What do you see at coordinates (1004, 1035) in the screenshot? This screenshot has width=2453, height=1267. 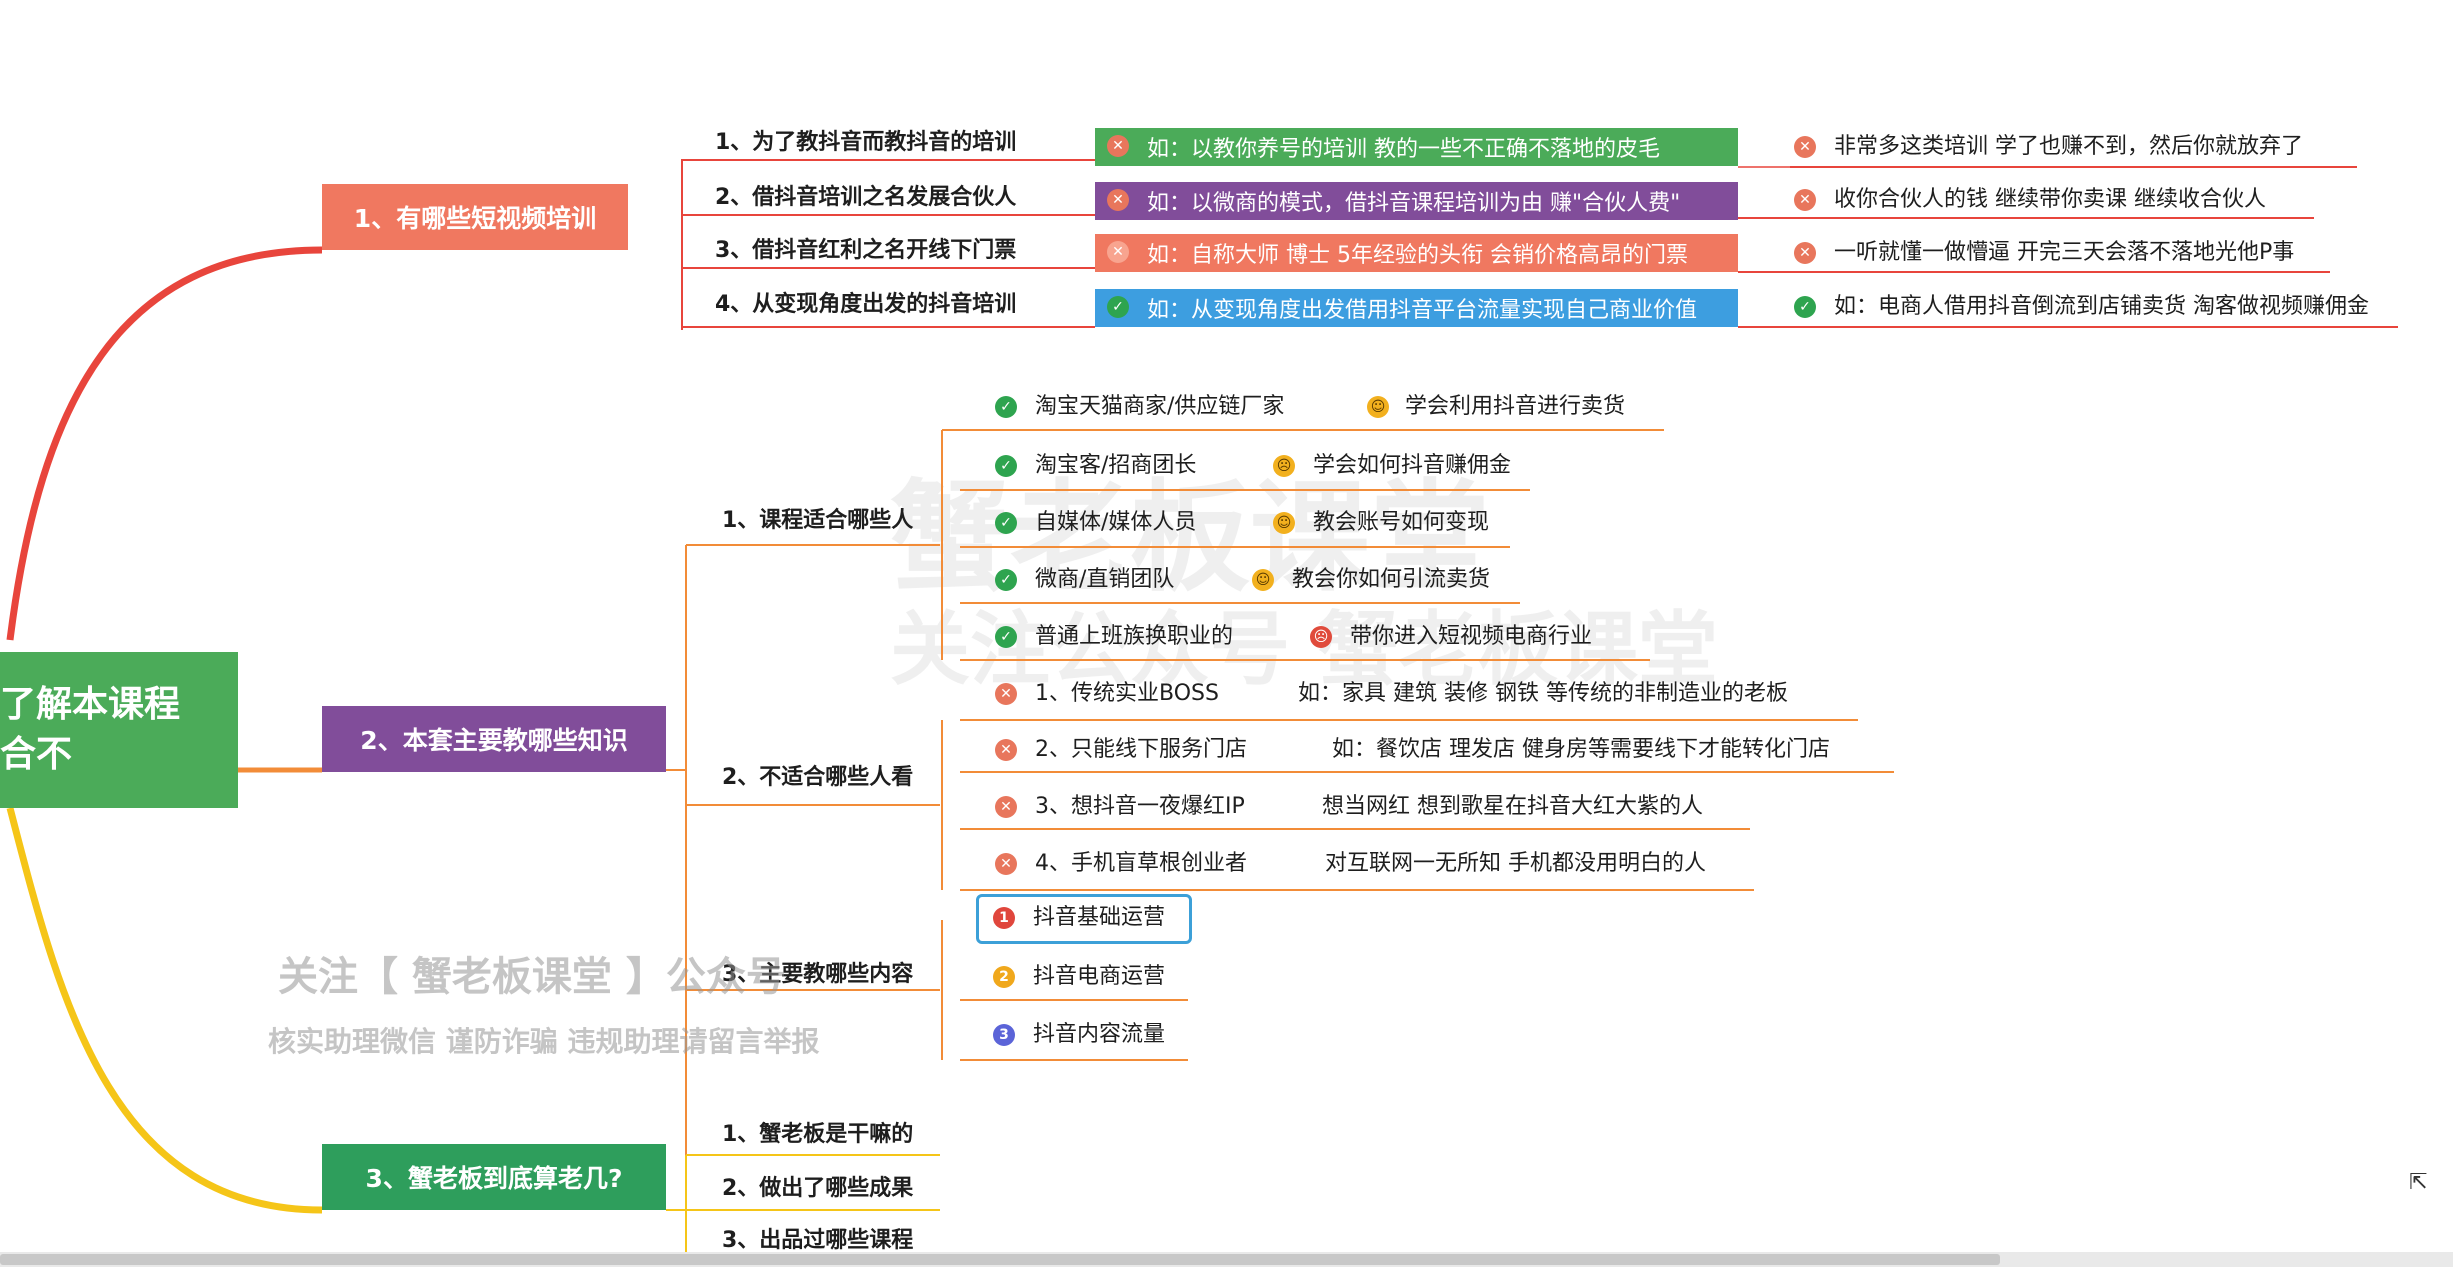 I see `number-3-icon: 3` at bounding box center [1004, 1035].